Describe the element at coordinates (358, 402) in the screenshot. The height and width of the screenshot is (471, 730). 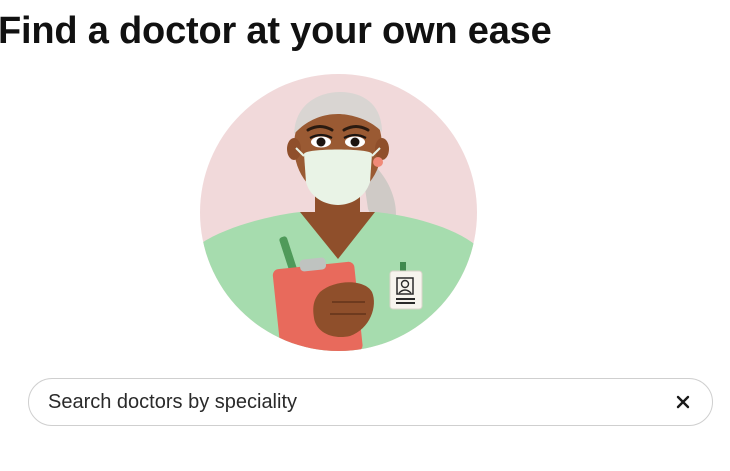
I see `search-input` at that location.